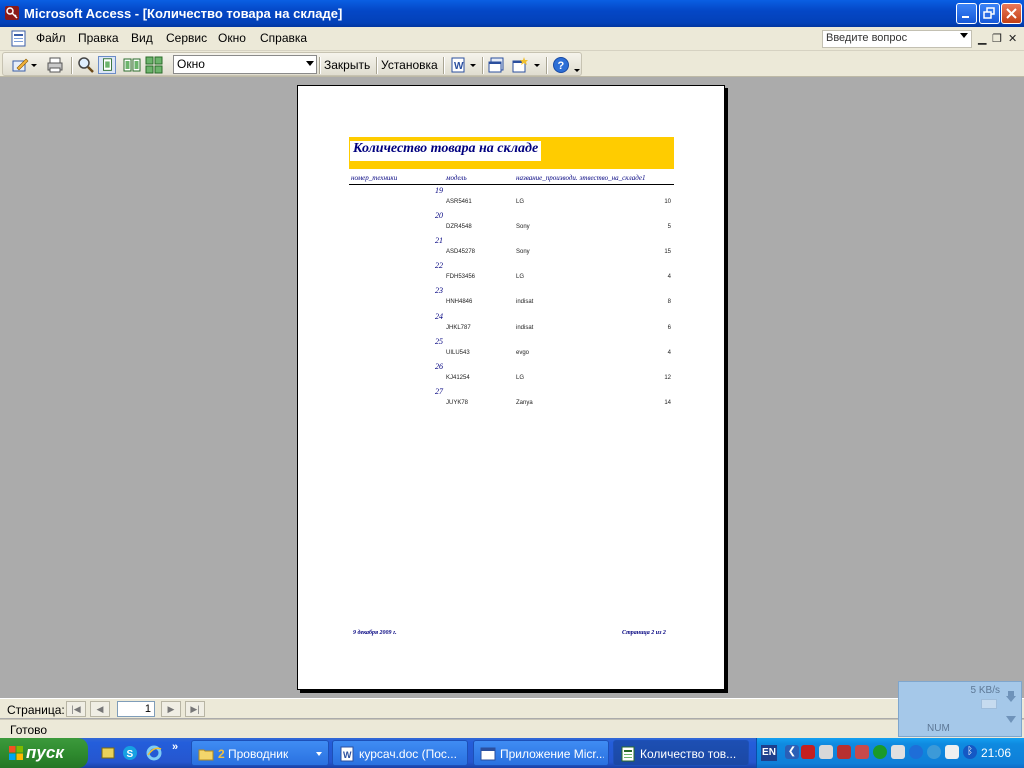  I want to click on volume-icon, so click(898, 752).